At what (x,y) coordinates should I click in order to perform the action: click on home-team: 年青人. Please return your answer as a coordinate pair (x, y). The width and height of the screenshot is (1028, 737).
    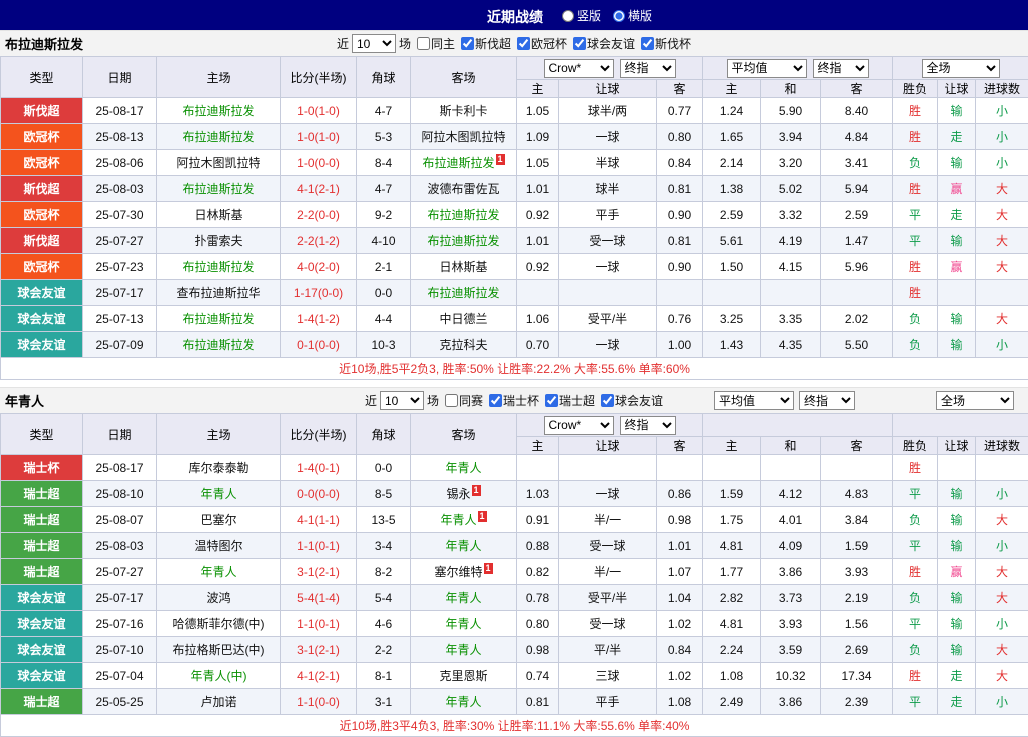
    Looking at the image, I should click on (219, 494).